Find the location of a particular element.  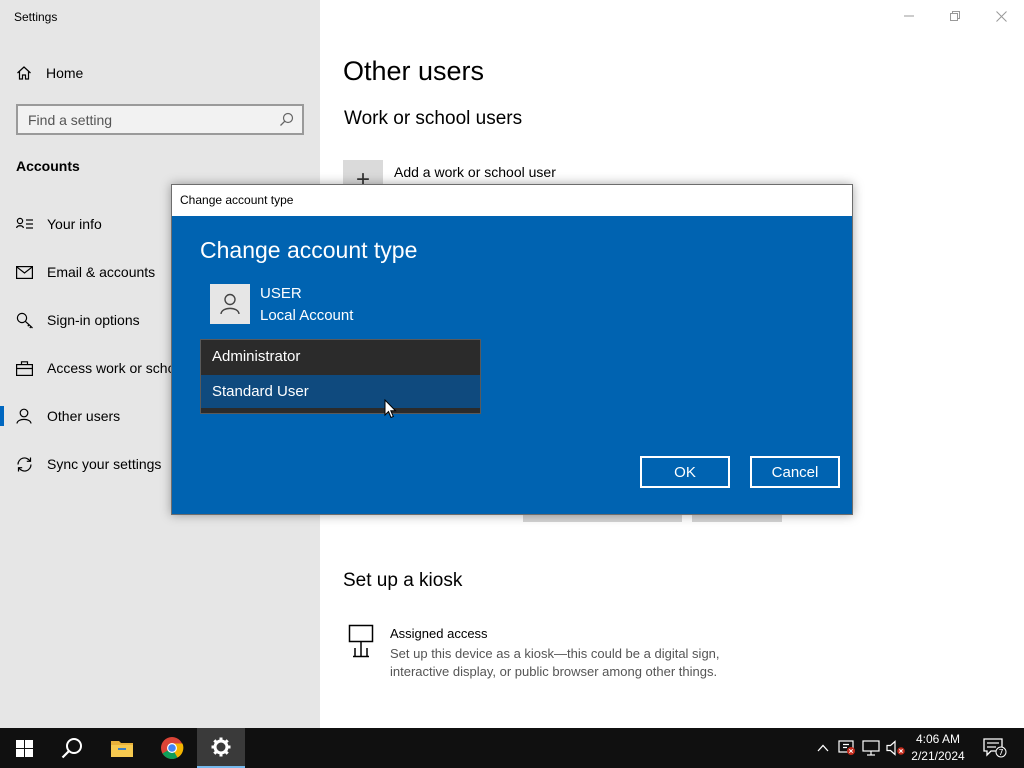

chrome-icon is located at coordinates (172, 748).